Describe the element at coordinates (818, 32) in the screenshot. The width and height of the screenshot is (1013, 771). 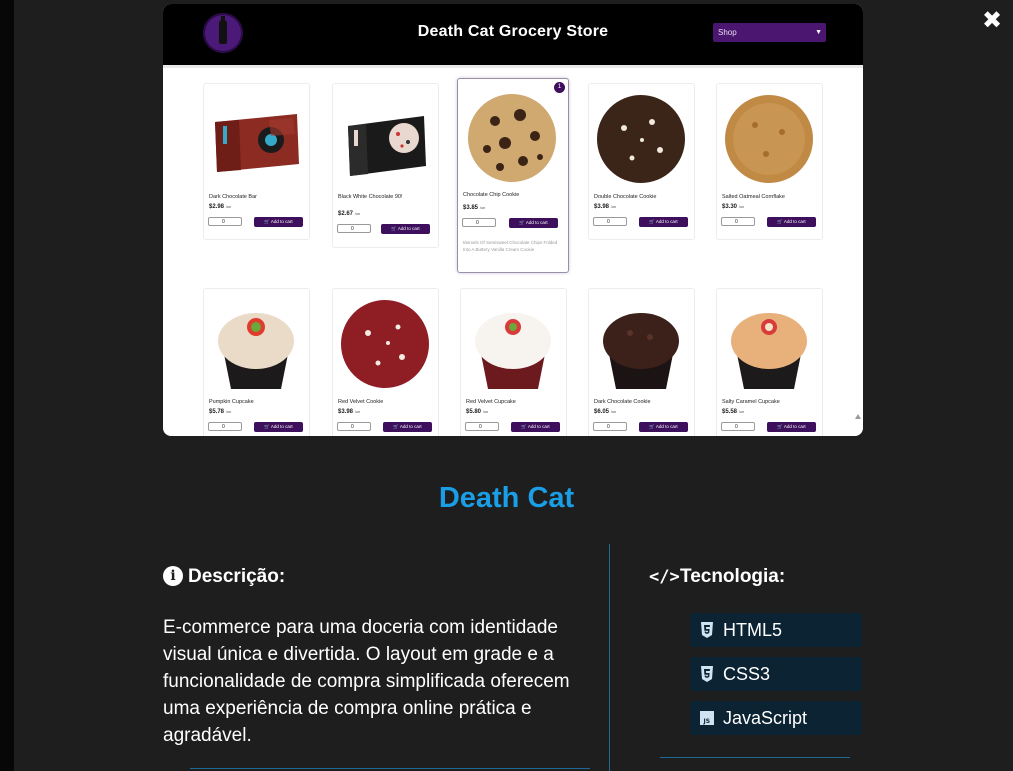
I see `chevron-down-icon: ▼` at that location.